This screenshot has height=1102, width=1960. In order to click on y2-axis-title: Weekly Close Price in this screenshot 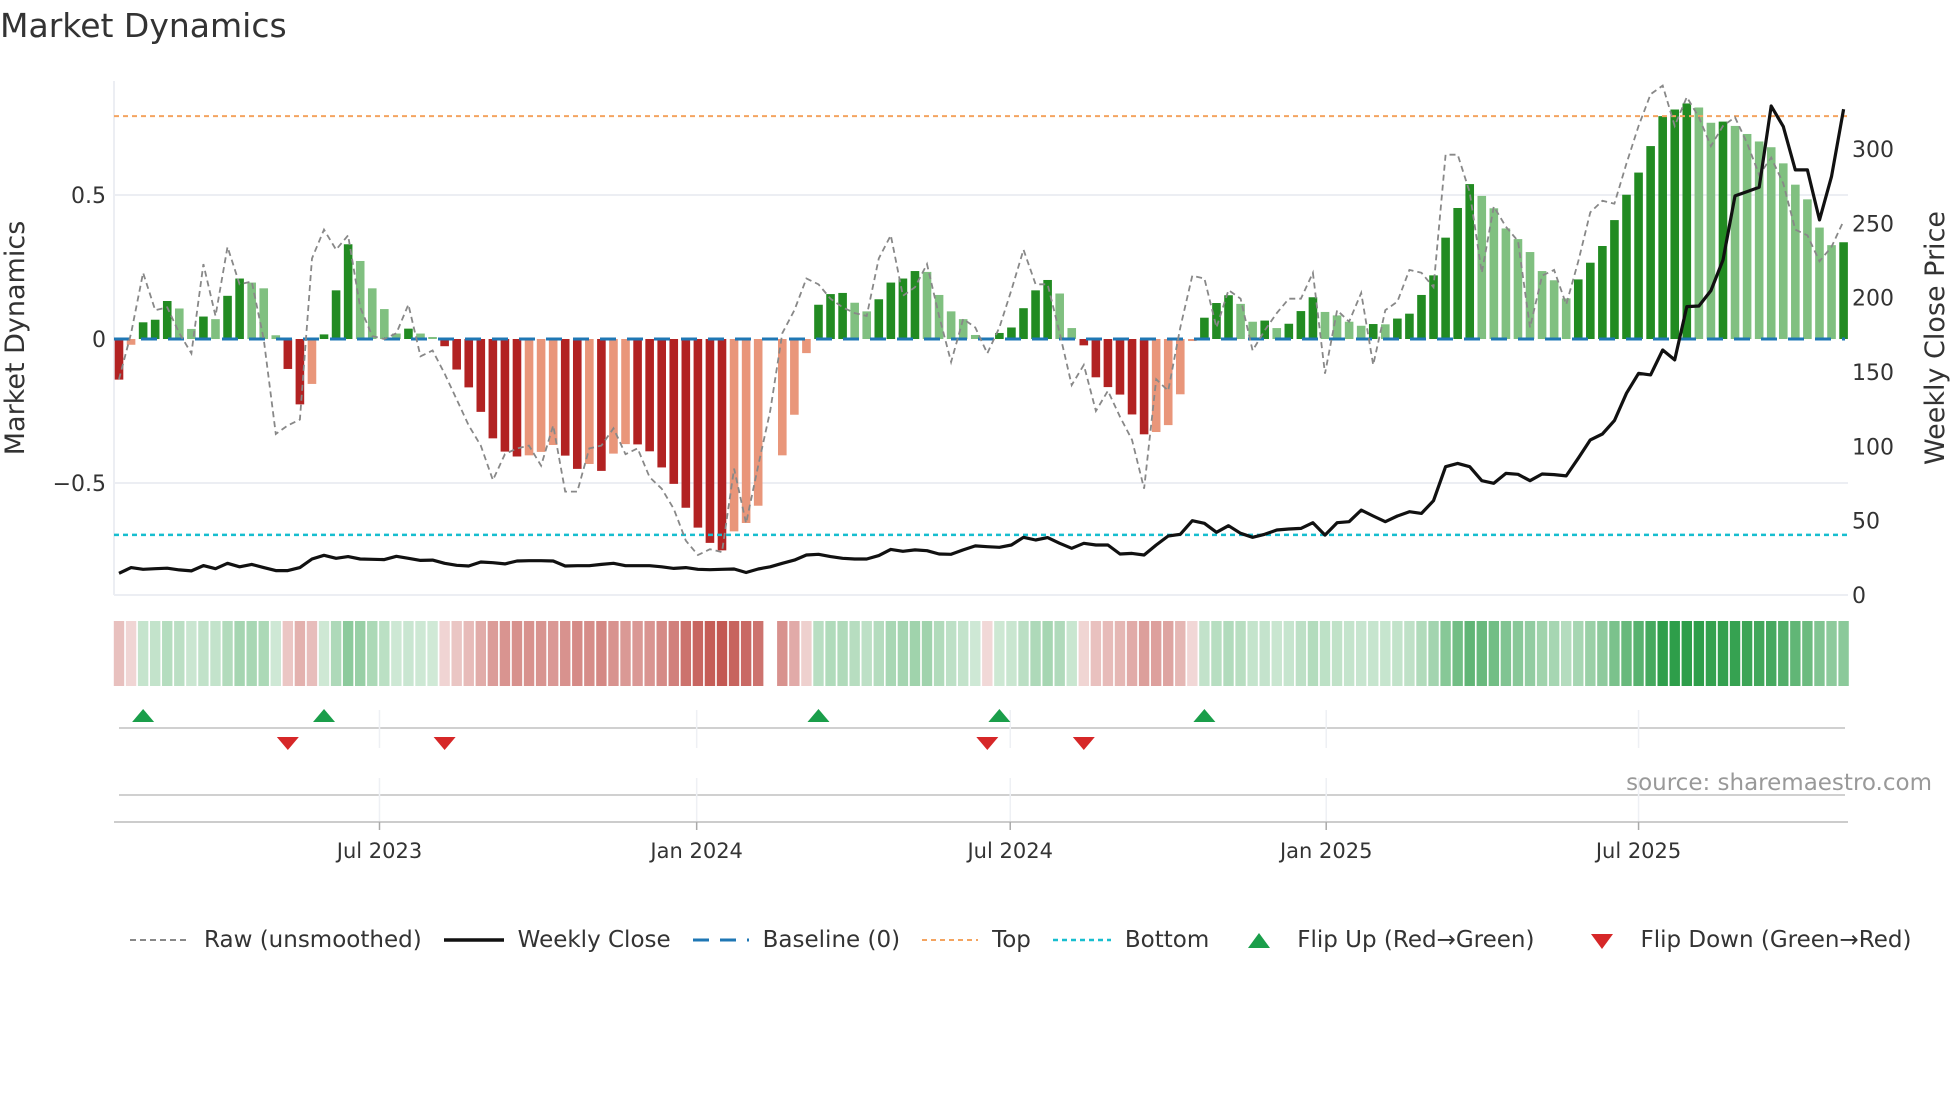, I will do `click(1935, 338)`.